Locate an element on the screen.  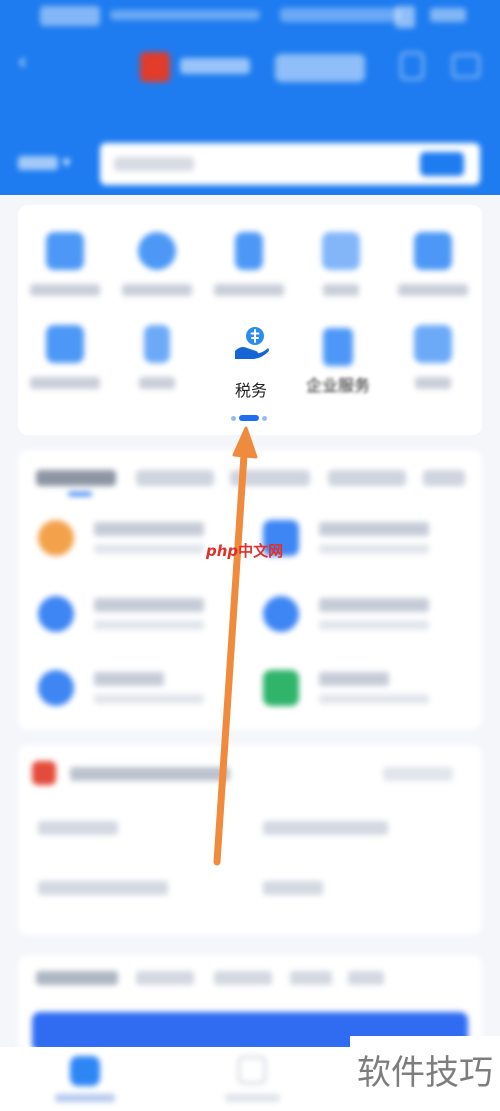
watermark-php: php中文网 is located at coordinates (245, 551).